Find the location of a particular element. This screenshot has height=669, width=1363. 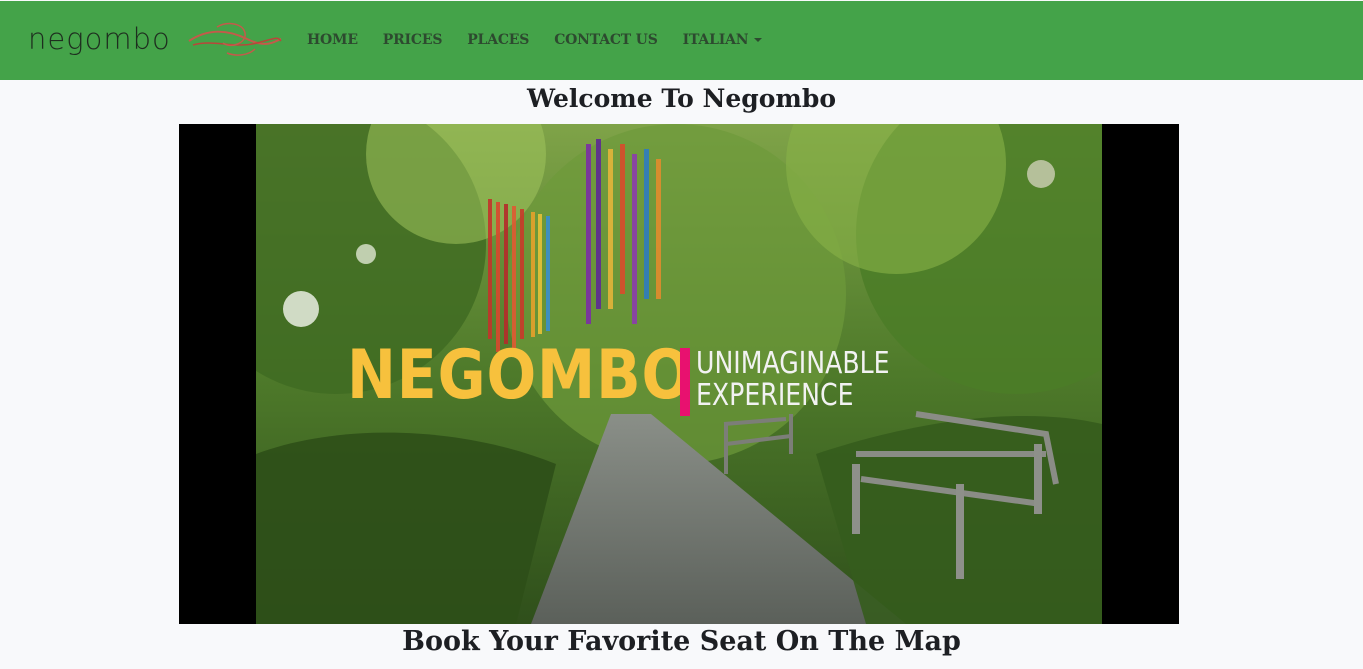

nav-places: PLACES is located at coordinates (498, 40).